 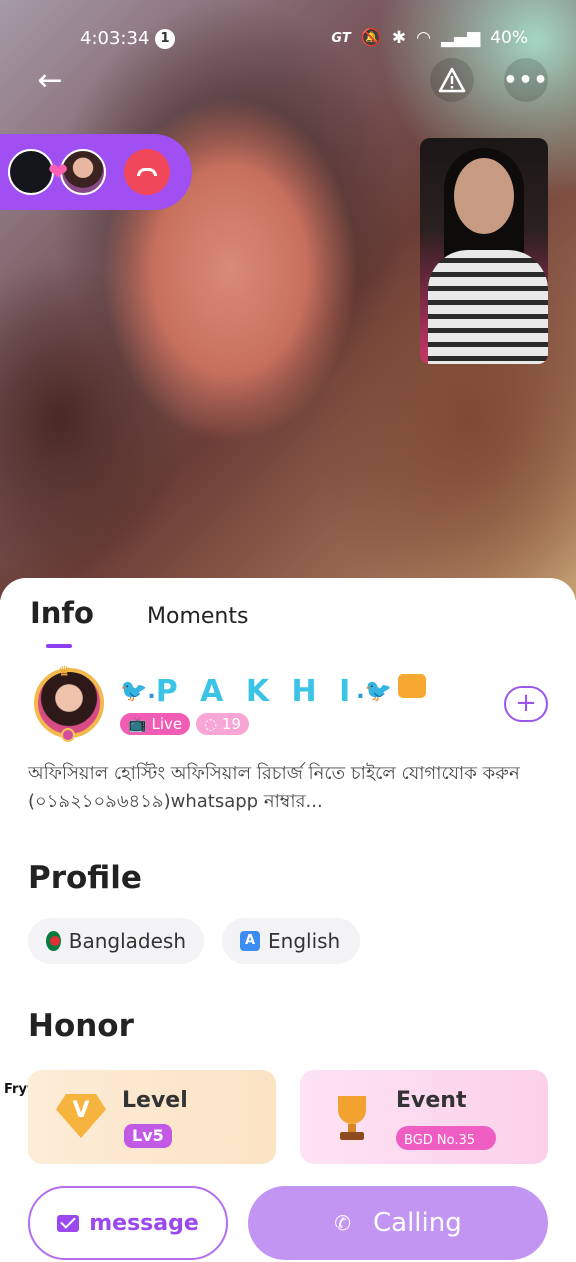 I want to click on back-button: ←, so click(x=50, y=80).